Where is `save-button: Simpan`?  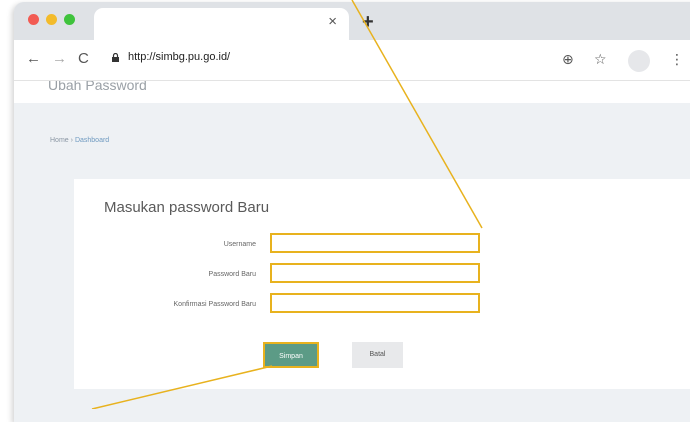 save-button: Simpan is located at coordinates (291, 355).